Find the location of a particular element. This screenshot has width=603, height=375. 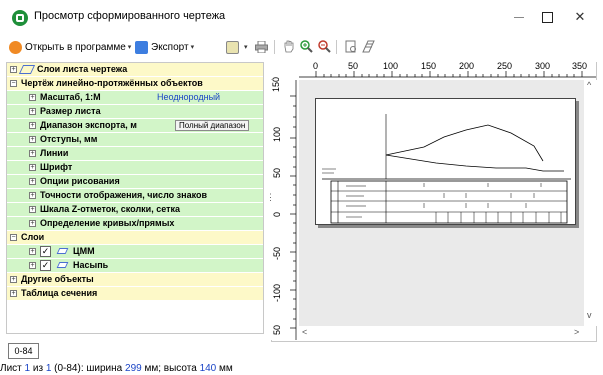

tree-item-export-range: + Диапазон экспорта, м Полный диапазон is located at coordinates (135, 125).